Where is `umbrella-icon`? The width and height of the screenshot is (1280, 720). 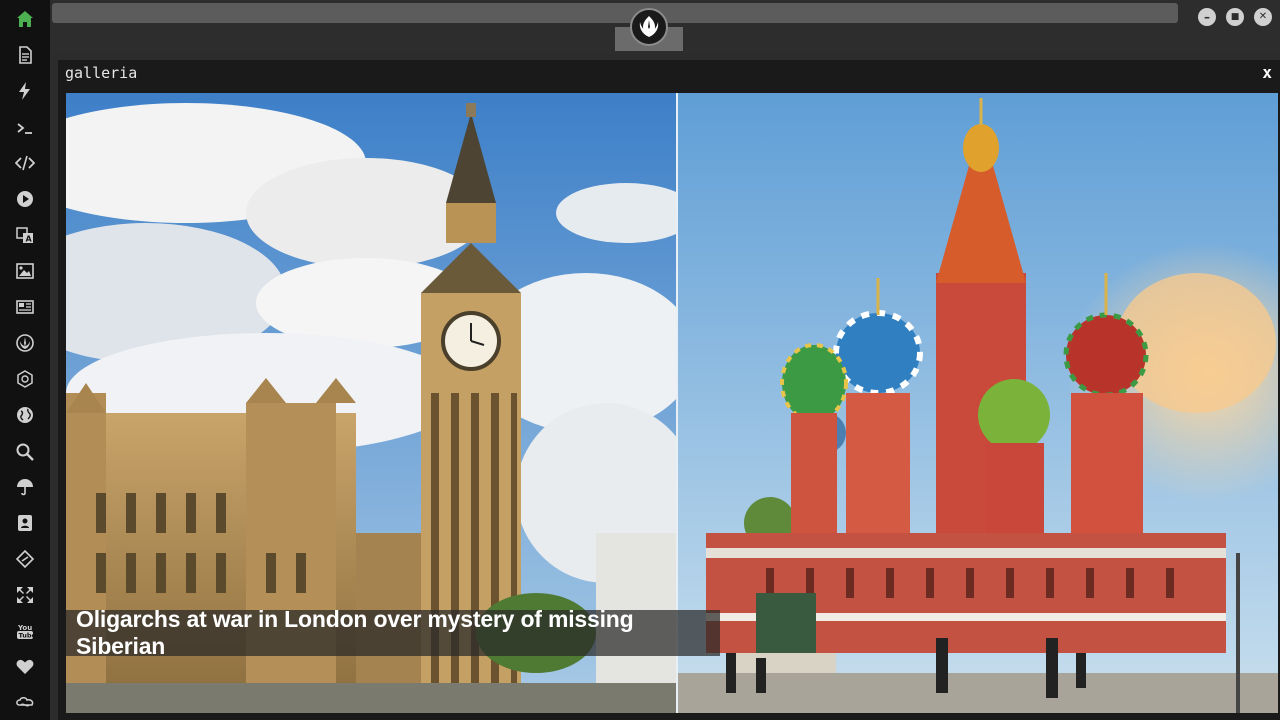 umbrella-icon is located at coordinates (25, 487).